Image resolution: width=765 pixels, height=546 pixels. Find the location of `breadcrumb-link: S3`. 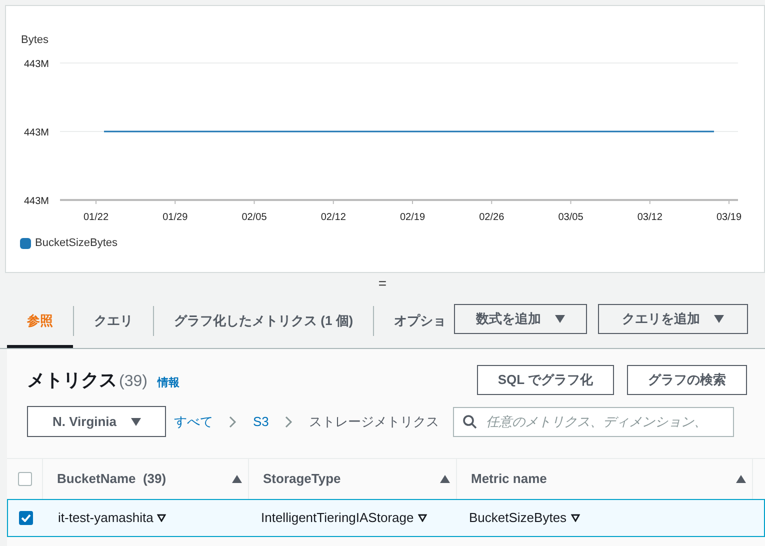

breadcrumb-link: S3 is located at coordinates (261, 422).